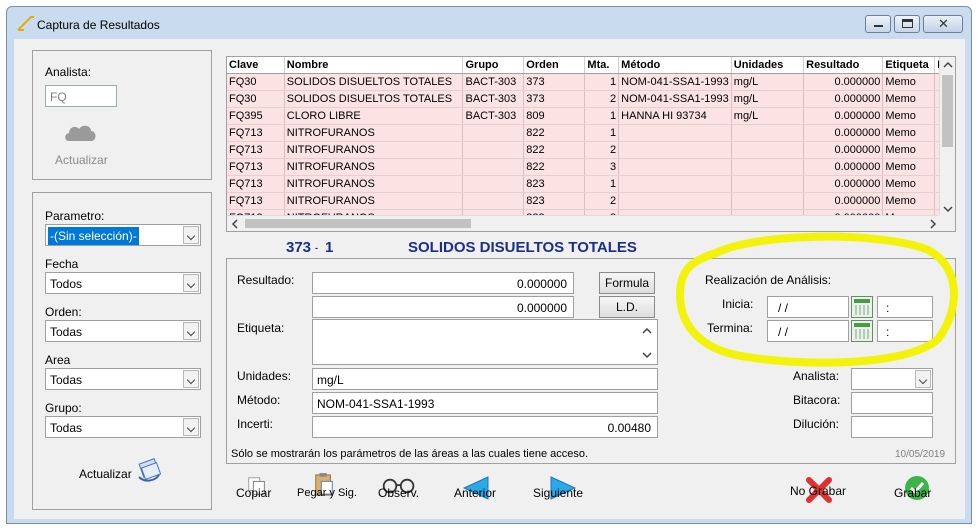  What do you see at coordinates (150, 470) in the screenshot?
I see `refresh-pages-icon` at bounding box center [150, 470].